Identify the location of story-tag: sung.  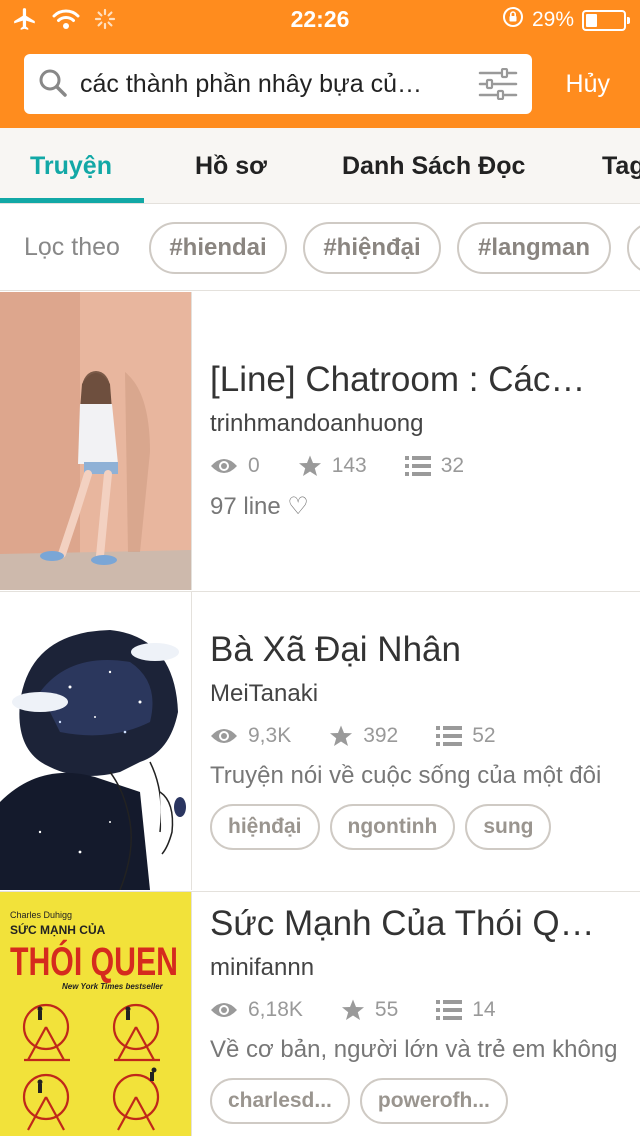
(508, 827).